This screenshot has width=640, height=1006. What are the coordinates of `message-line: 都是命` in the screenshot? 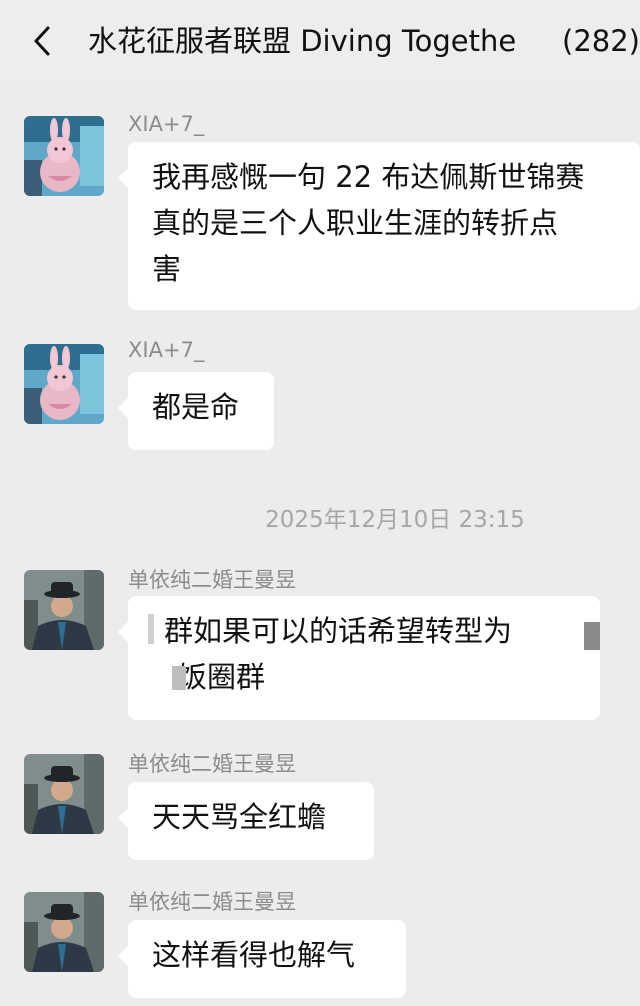 It's located at (196, 407).